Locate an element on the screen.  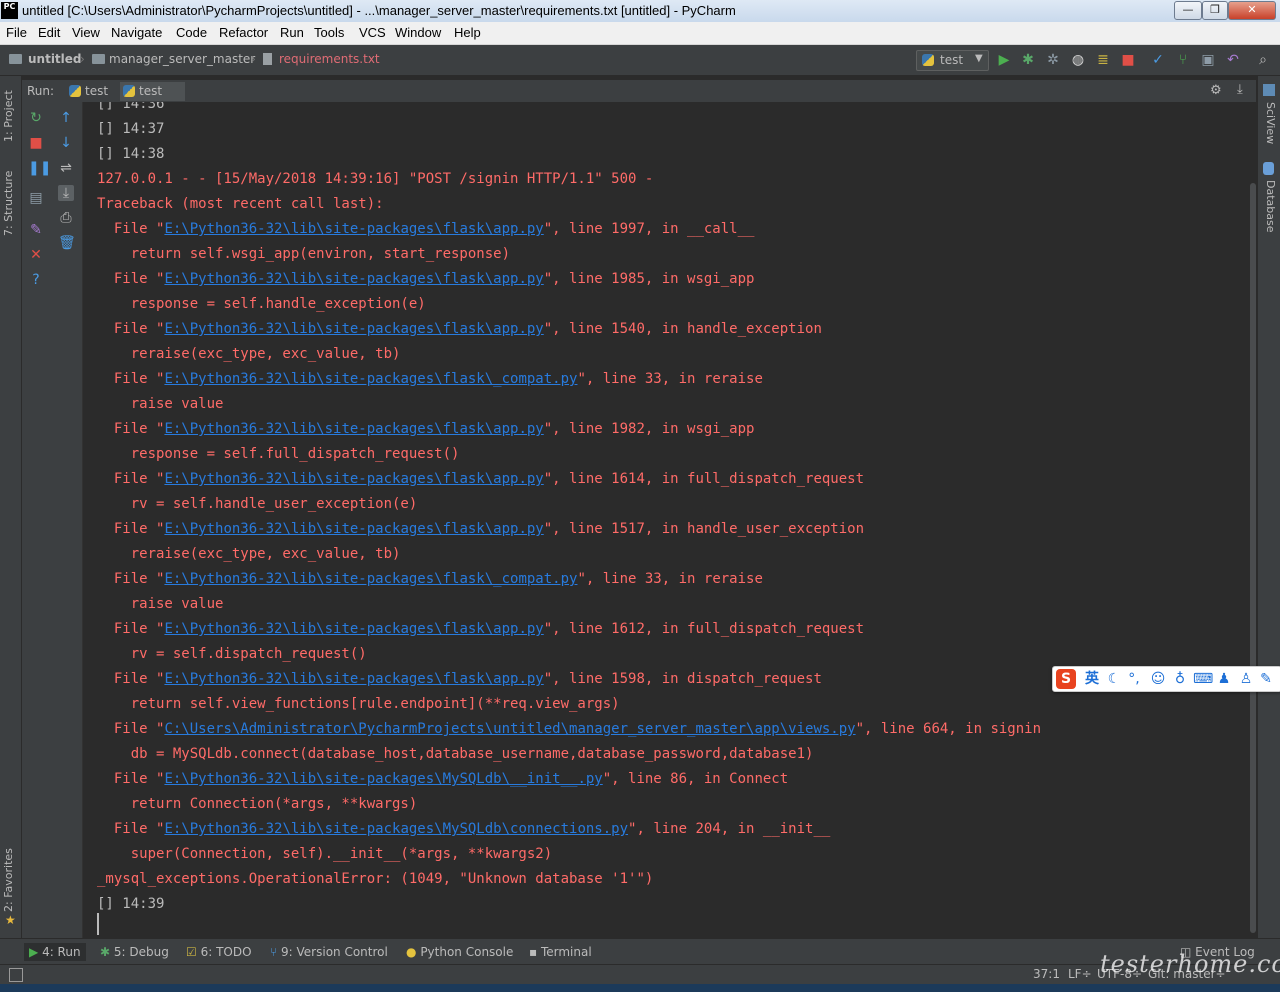
wrench-icon: ✎ is located at coordinates (1266, 679).